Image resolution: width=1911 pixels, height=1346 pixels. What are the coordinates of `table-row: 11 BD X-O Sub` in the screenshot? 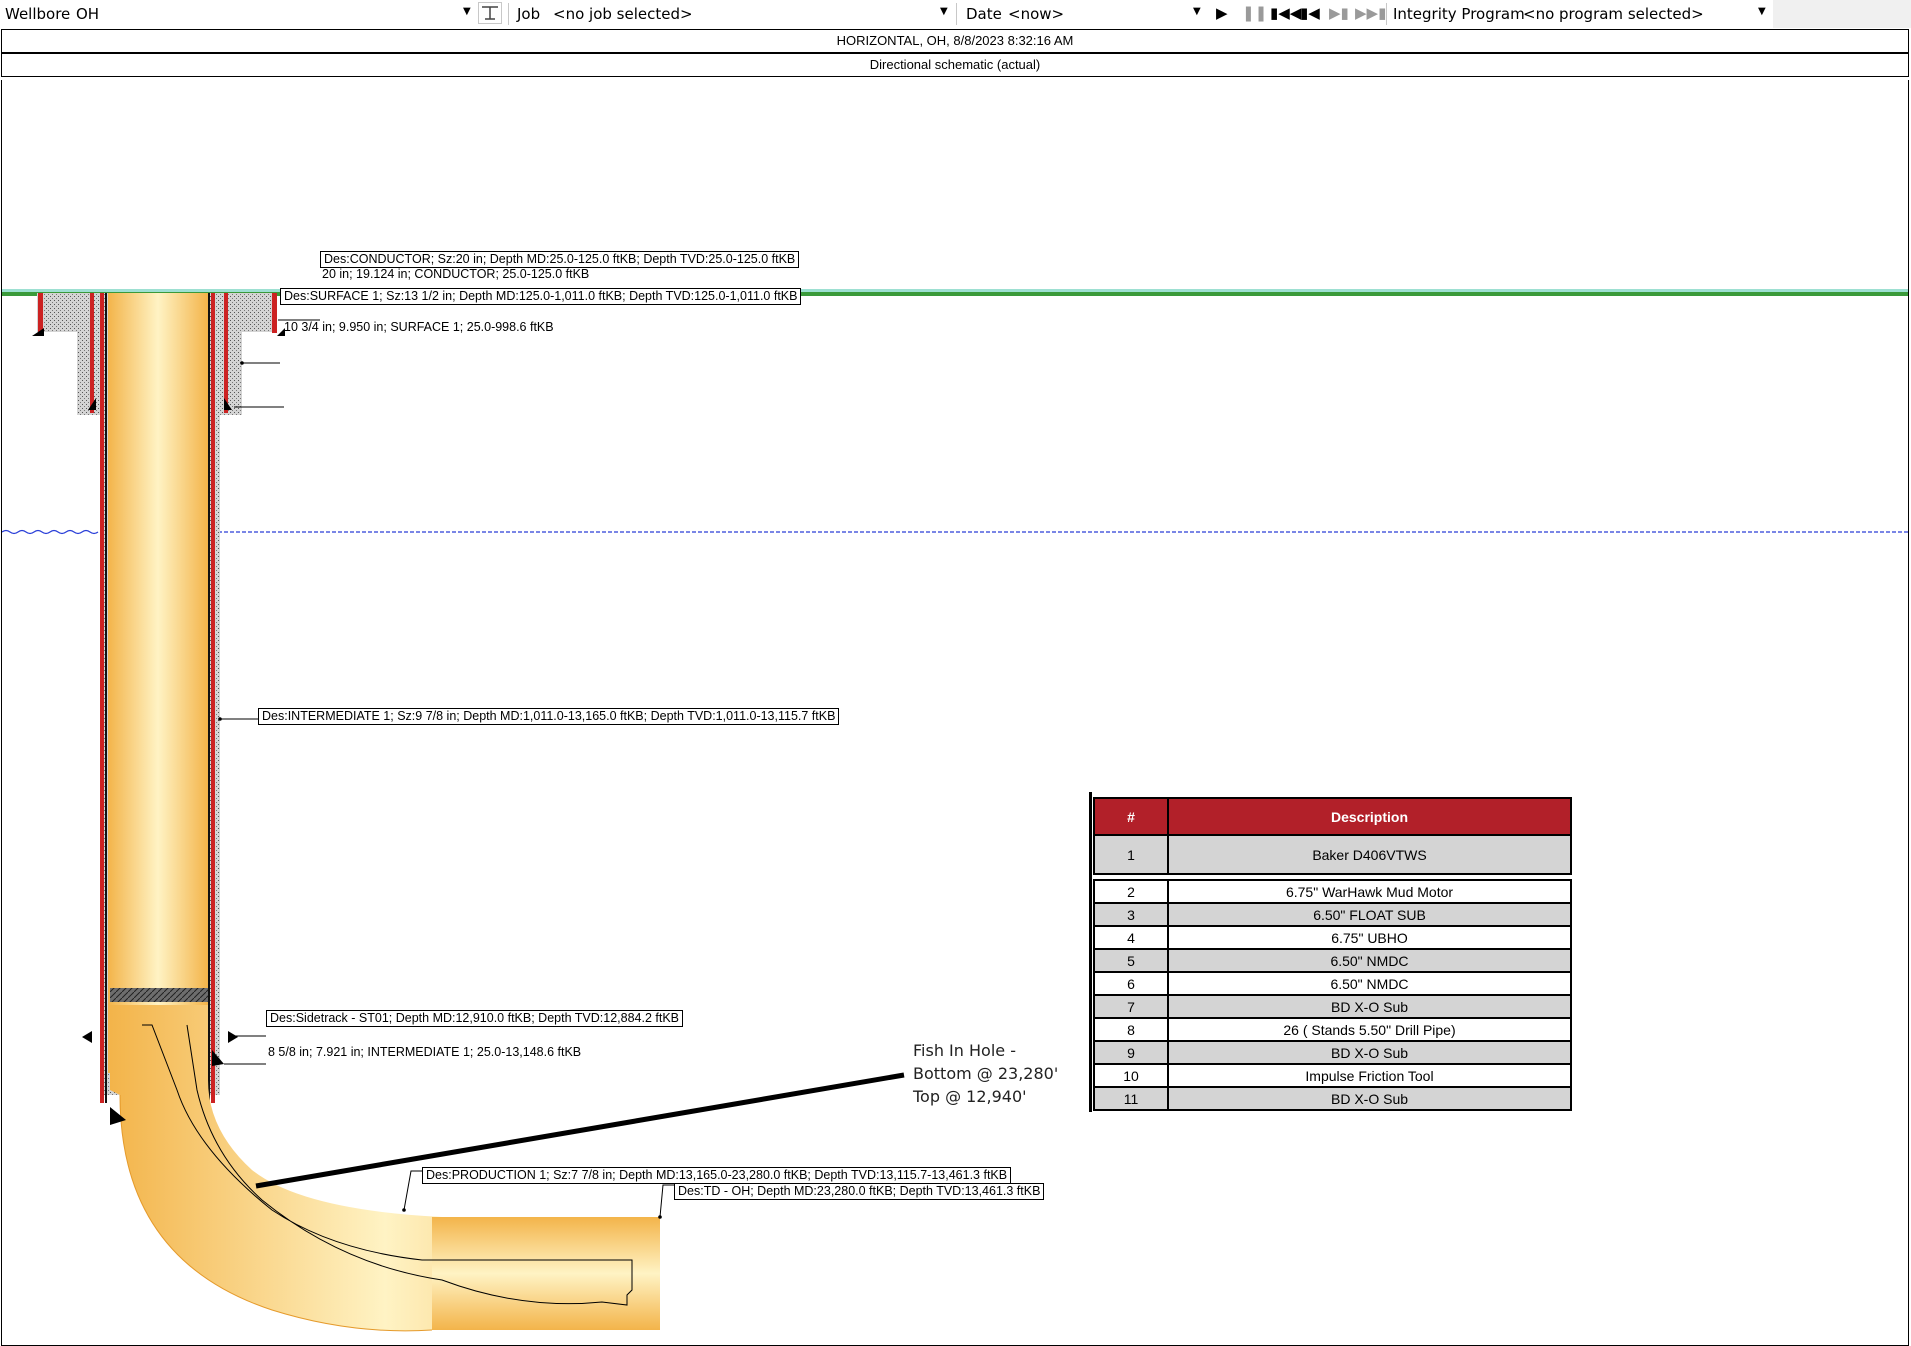 It's located at (1332, 1098).